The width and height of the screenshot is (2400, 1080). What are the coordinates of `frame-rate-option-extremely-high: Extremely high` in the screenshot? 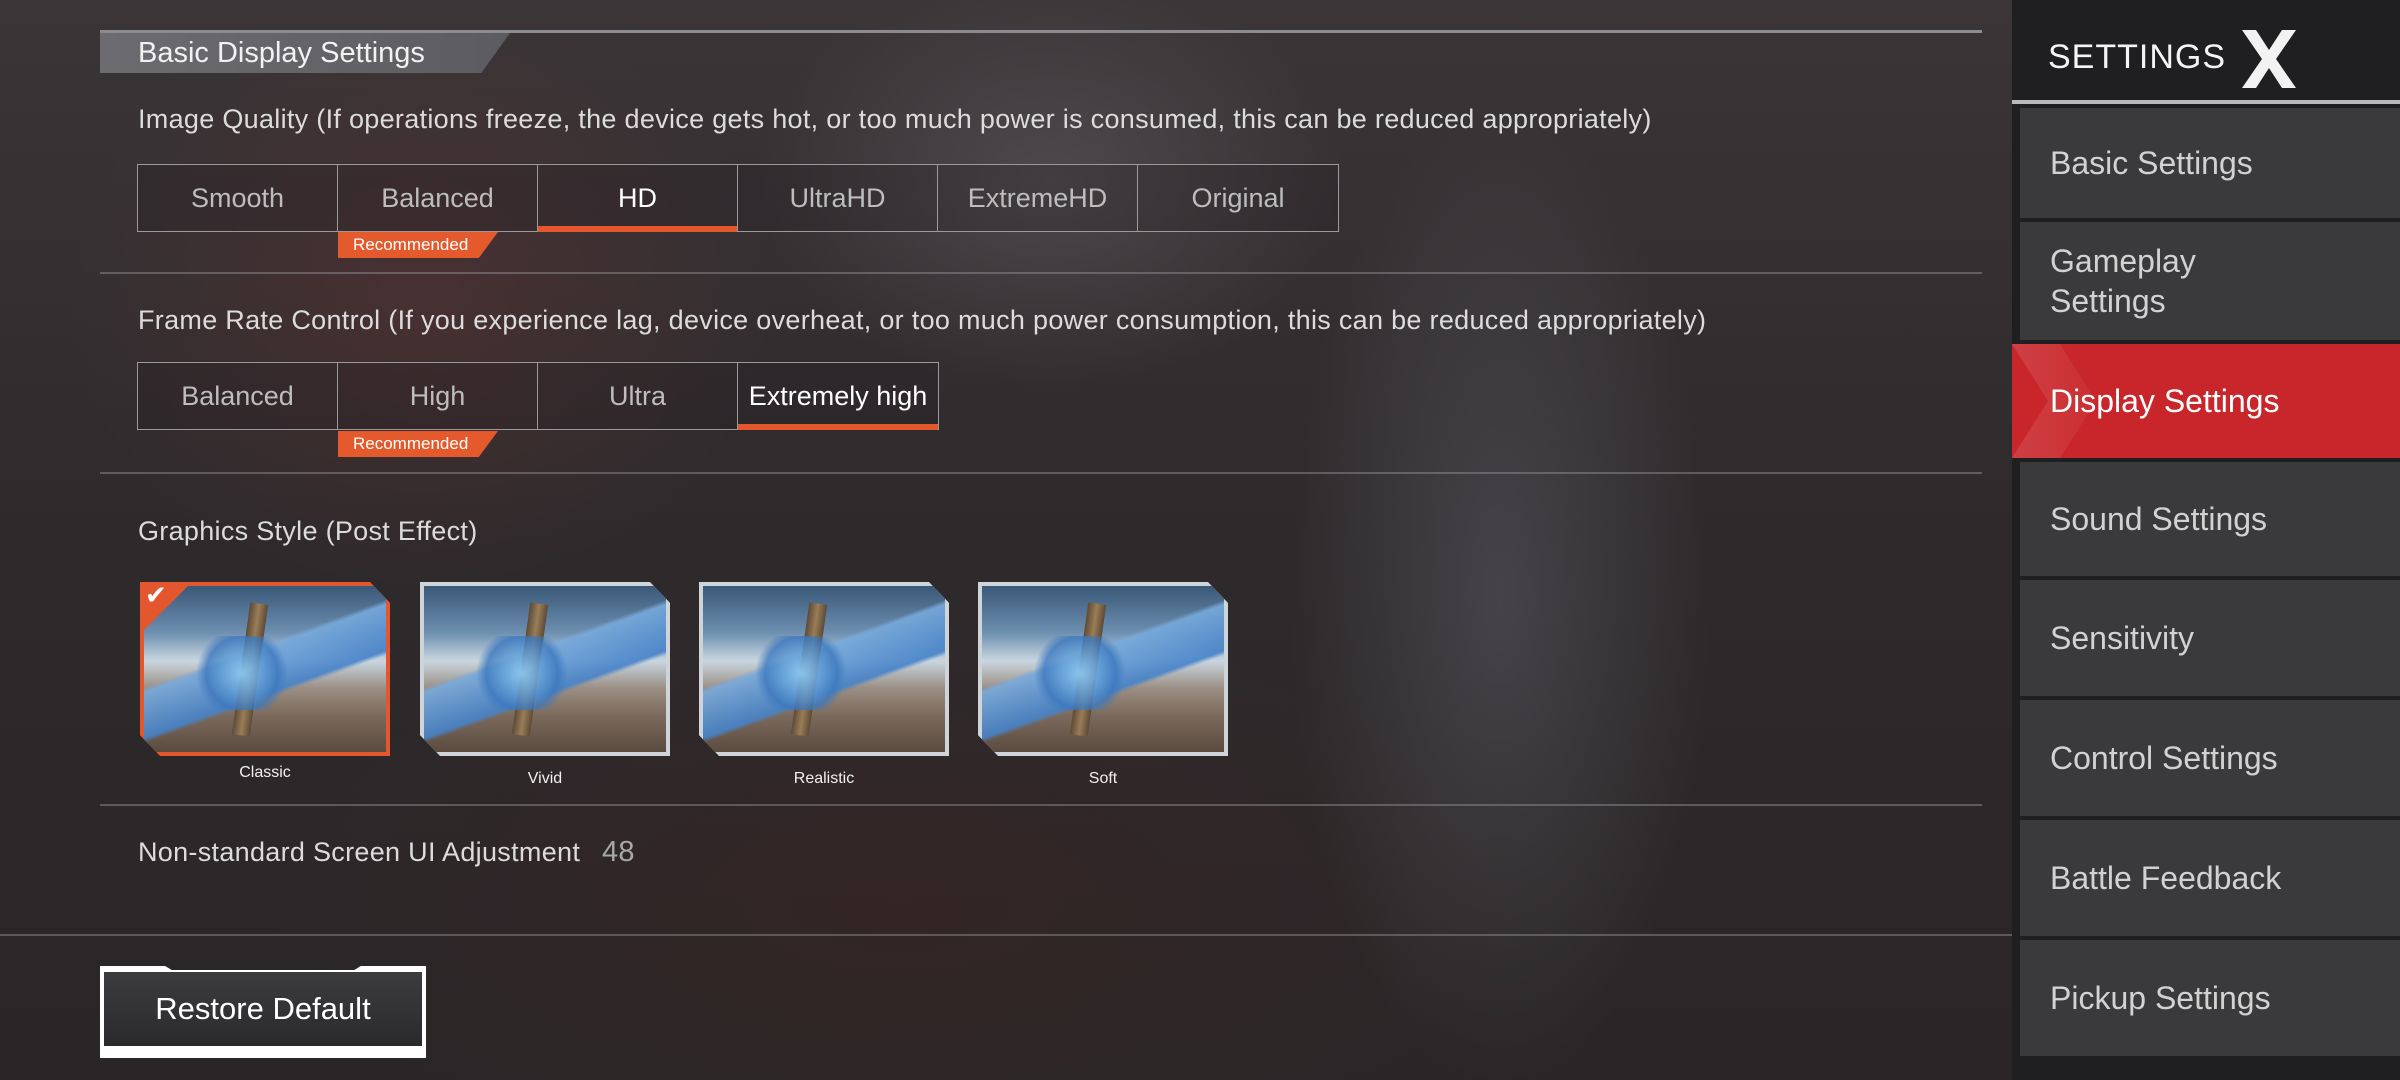 It's located at (838, 396).